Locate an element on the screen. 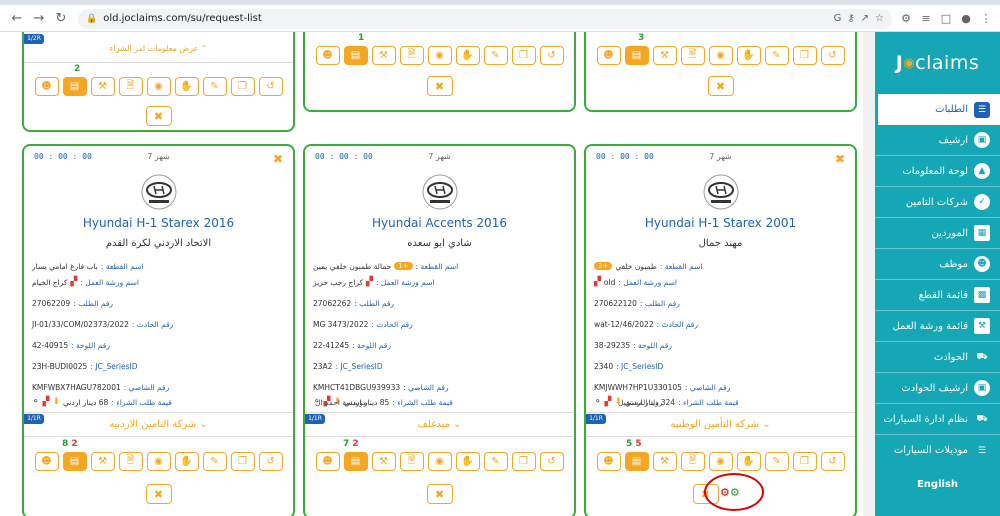  forward-icon: → is located at coordinates (39, 19).